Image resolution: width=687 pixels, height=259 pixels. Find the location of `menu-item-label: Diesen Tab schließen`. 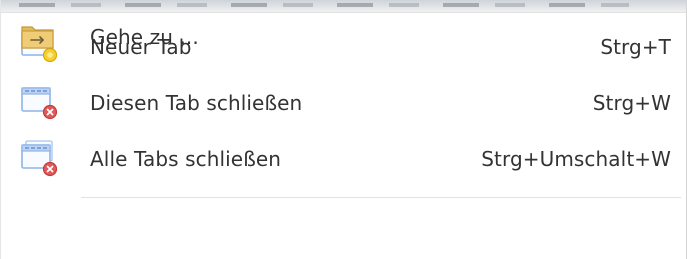

menu-item-label: Diesen Tab schließen is located at coordinates (196, 103).